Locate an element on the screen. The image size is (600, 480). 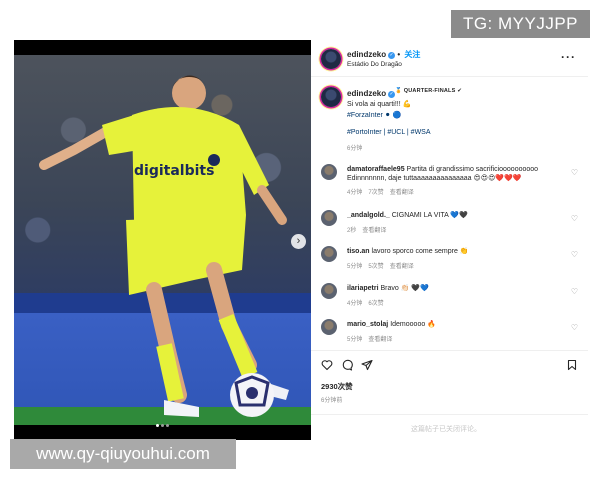
slide-indicator is located at coordinates (162, 423).